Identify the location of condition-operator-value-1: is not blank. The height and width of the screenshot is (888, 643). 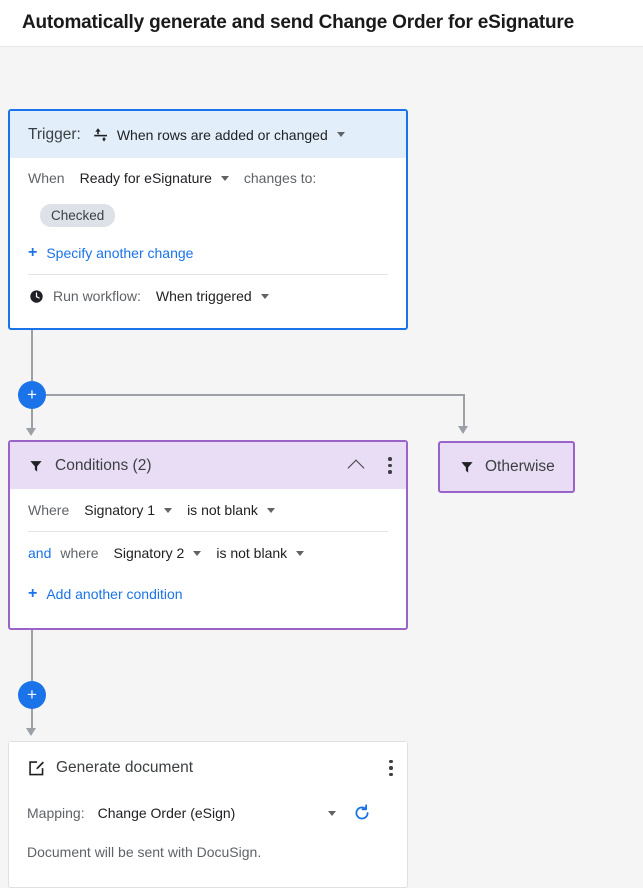
(222, 510).